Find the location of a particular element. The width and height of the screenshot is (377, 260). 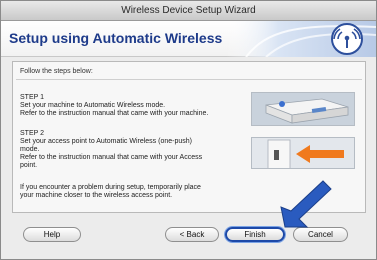

wireless-signal-icon is located at coordinates (301, 39).